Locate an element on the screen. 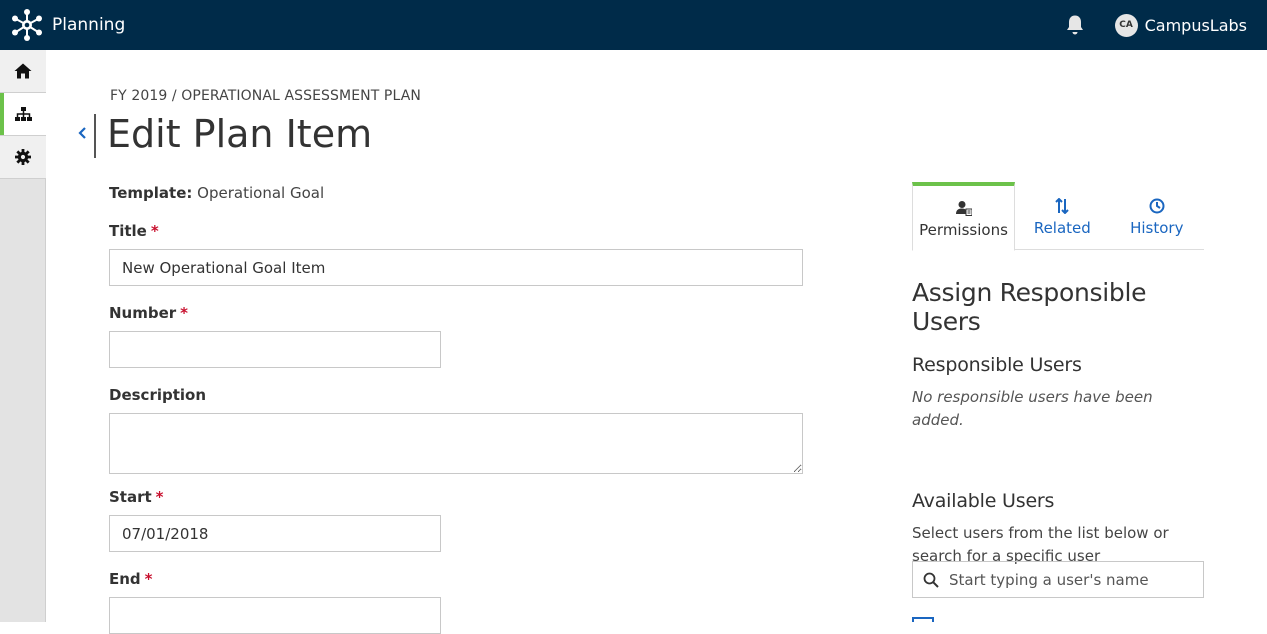  user-search-box is located at coordinates (1058, 579).